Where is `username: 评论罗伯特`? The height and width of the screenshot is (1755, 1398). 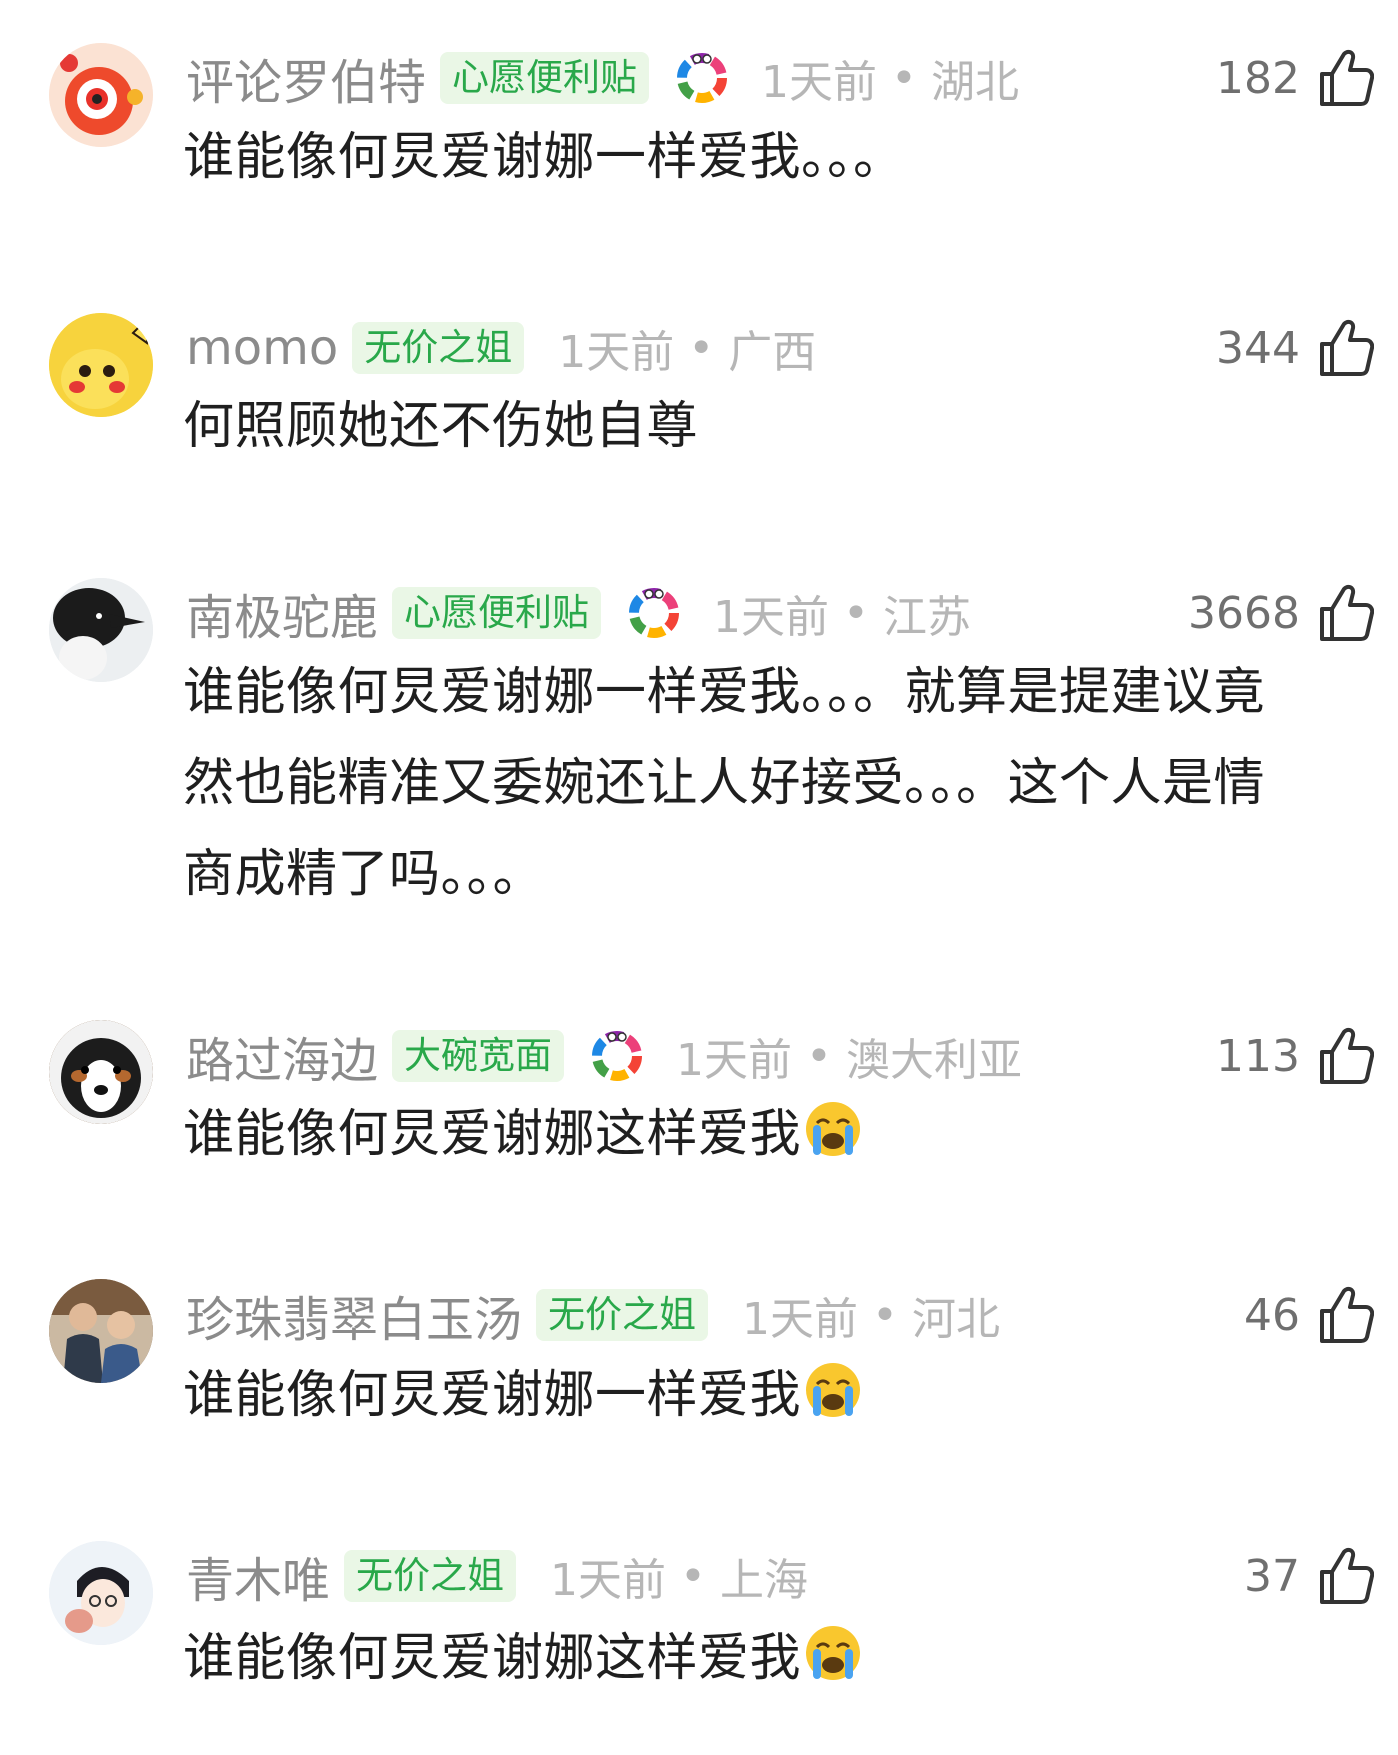 username: 评论罗伯特 is located at coordinates (306, 78).